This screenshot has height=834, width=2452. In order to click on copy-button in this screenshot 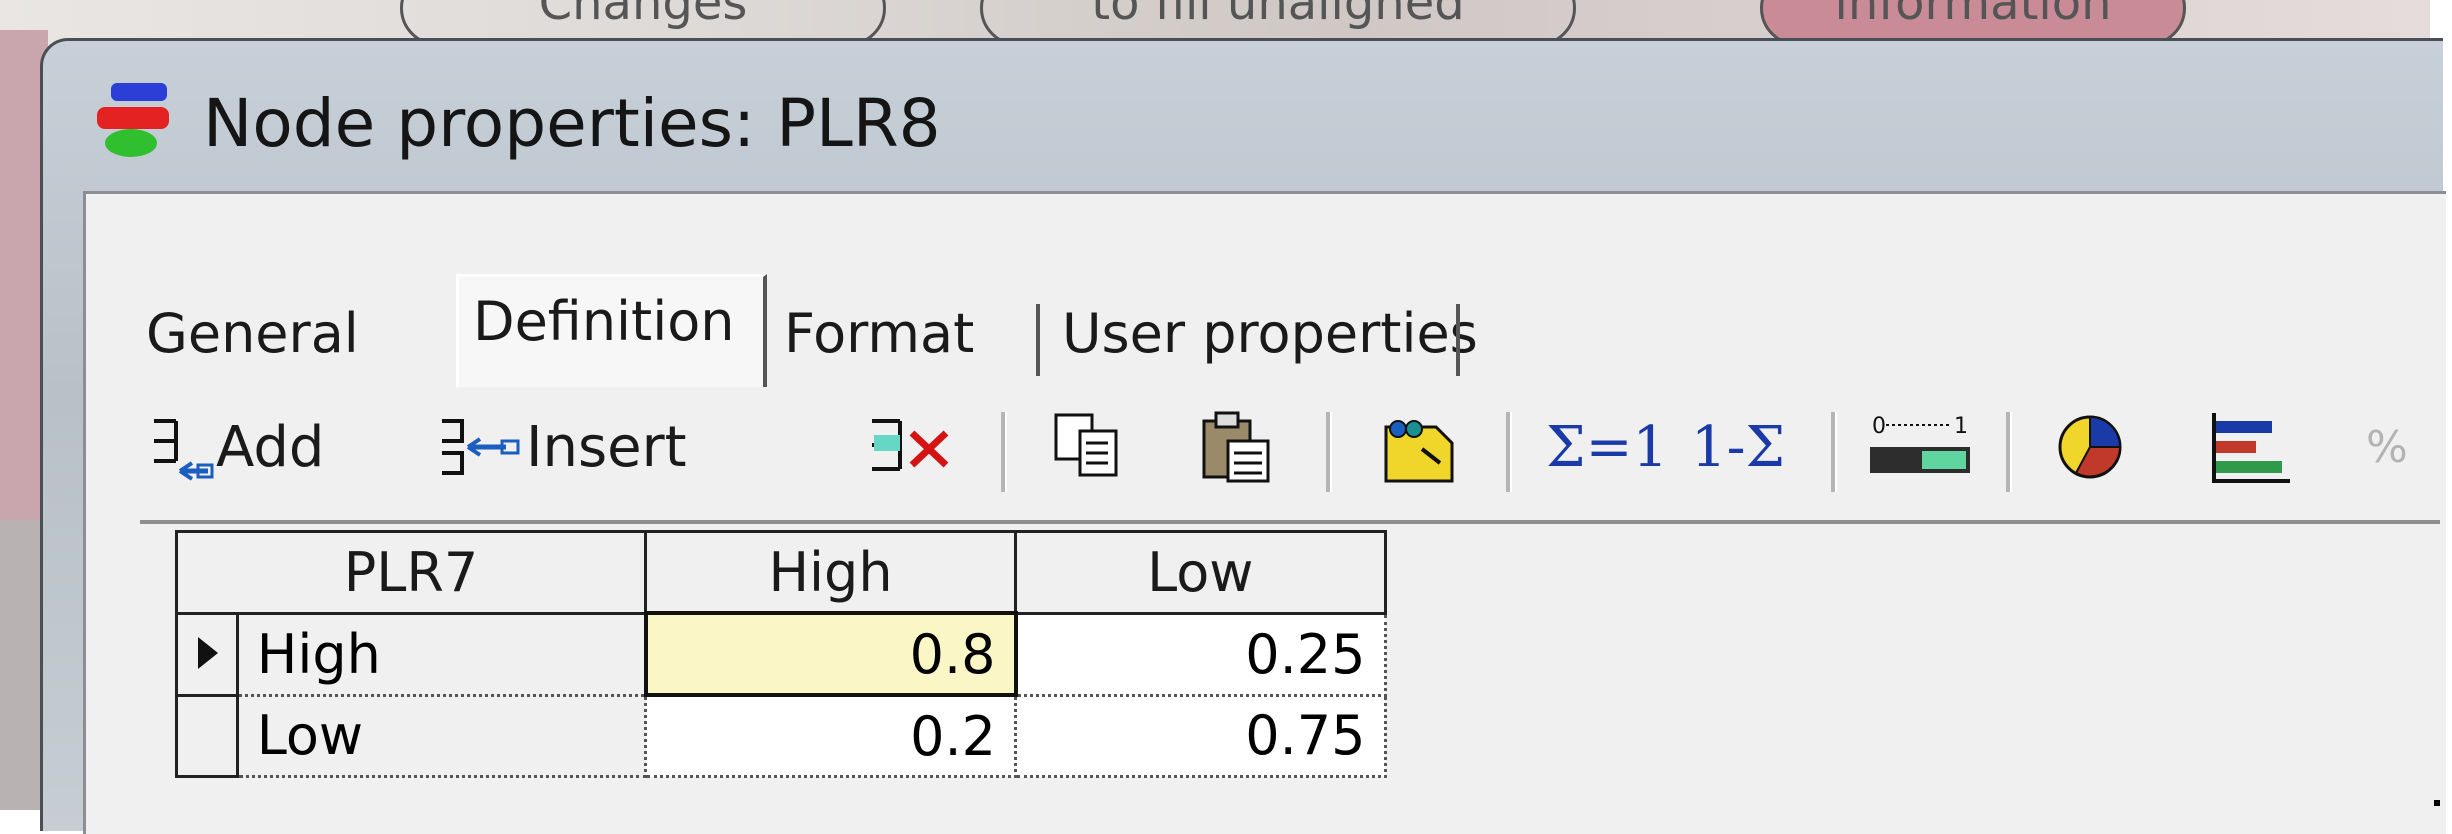, I will do `click(1091, 447)`.